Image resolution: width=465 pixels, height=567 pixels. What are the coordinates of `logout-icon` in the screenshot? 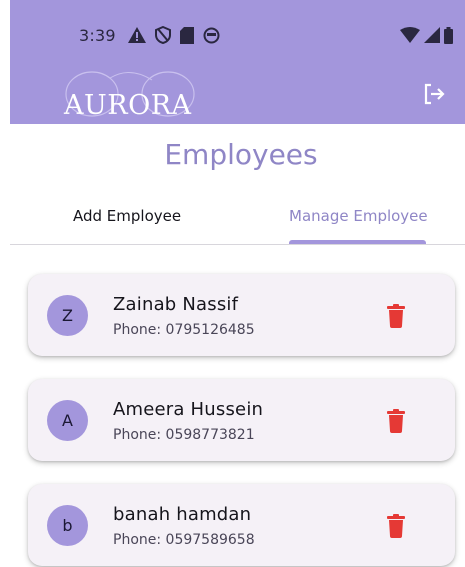 It's located at (434, 94).